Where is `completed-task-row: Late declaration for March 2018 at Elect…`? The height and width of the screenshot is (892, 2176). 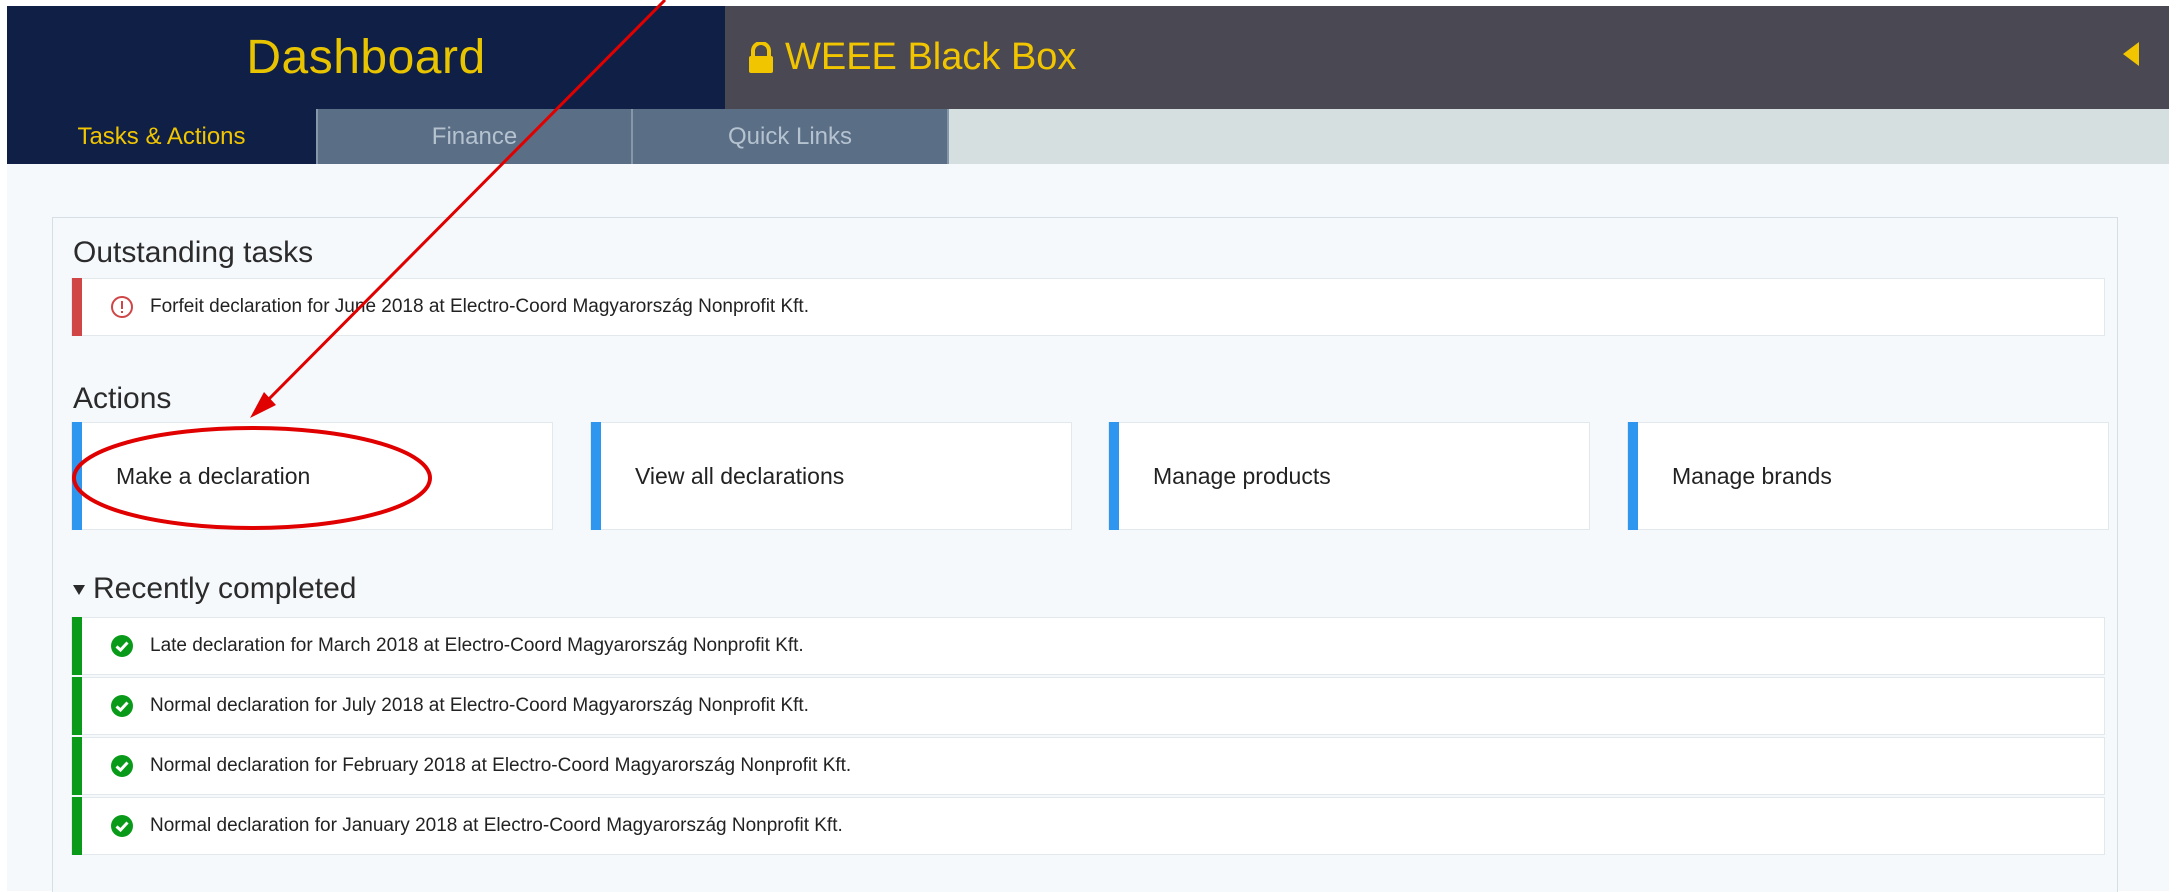 completed-task-row: Late declaration for March 2018 at Elect… is located at coordinates (1088, 646).